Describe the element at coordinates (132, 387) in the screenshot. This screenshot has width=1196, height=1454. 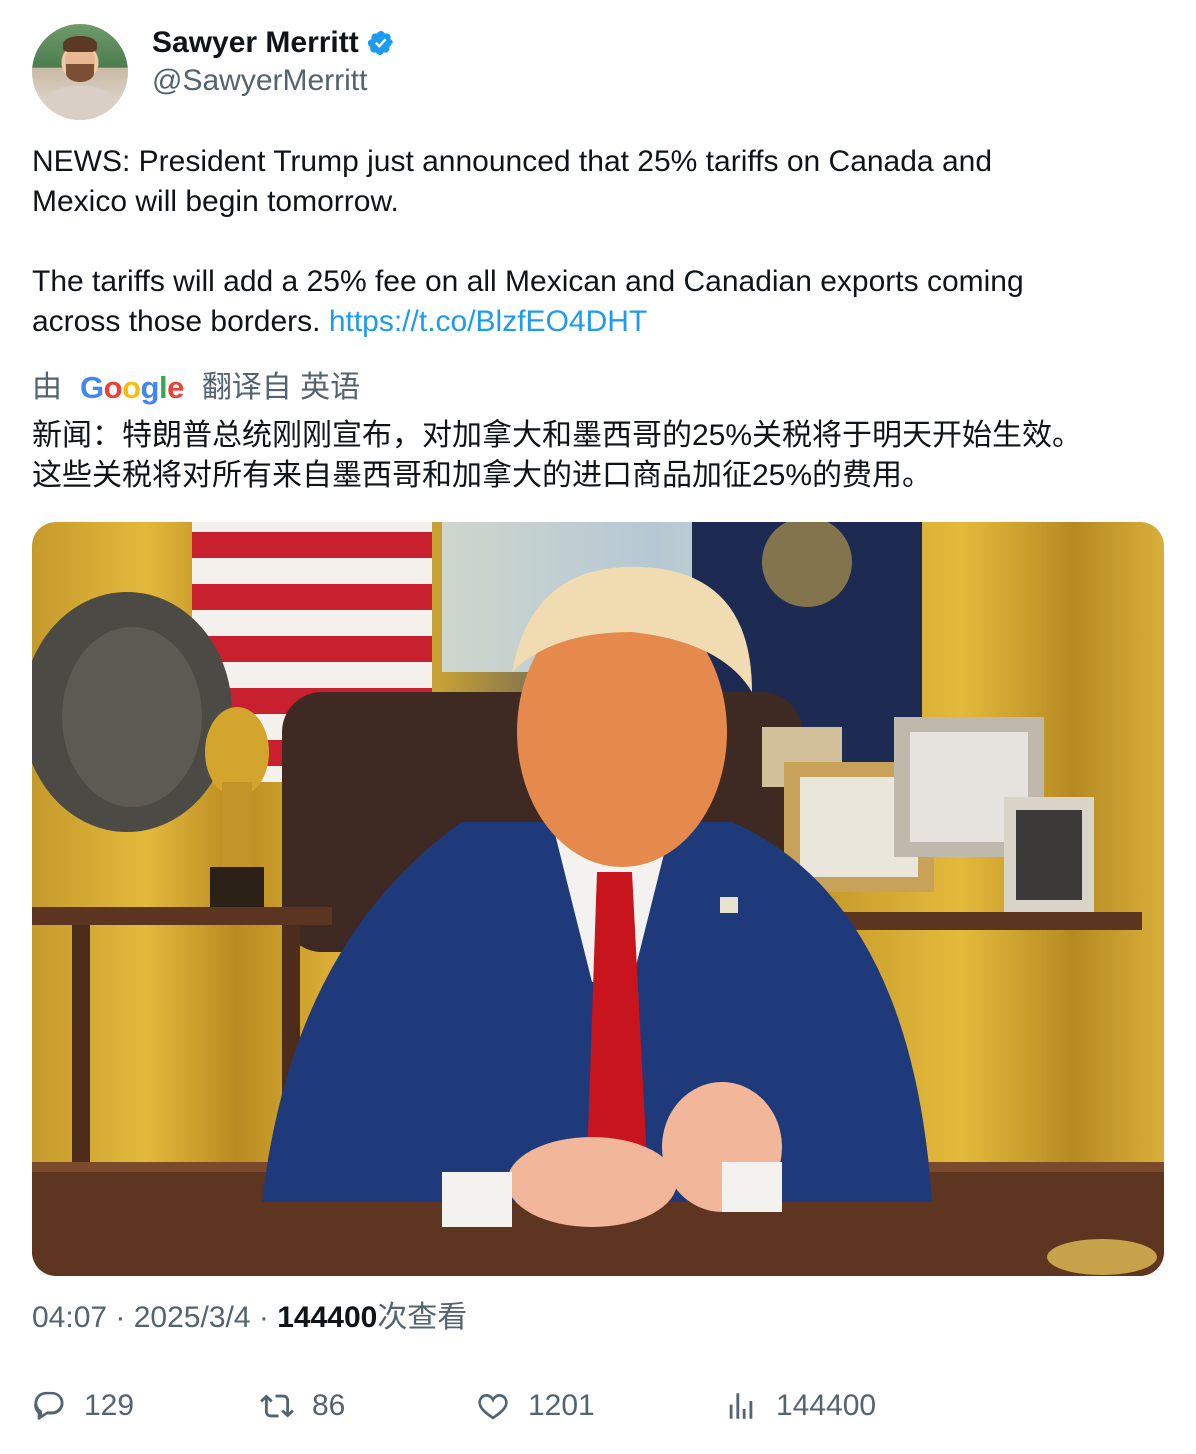
I see `google-logo-icon: Google` at that location.